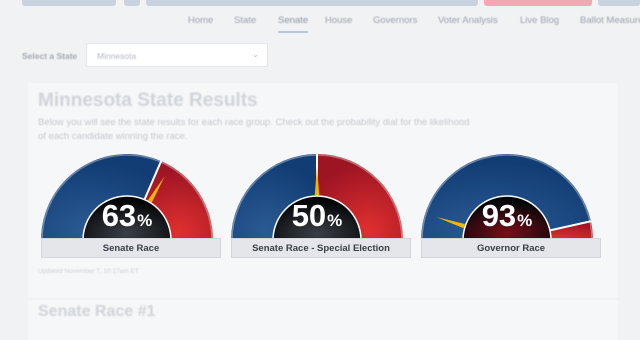 The height and width of the screenshot is (340, 640). I want to click on win-probability: 50%, so click(317, 215).